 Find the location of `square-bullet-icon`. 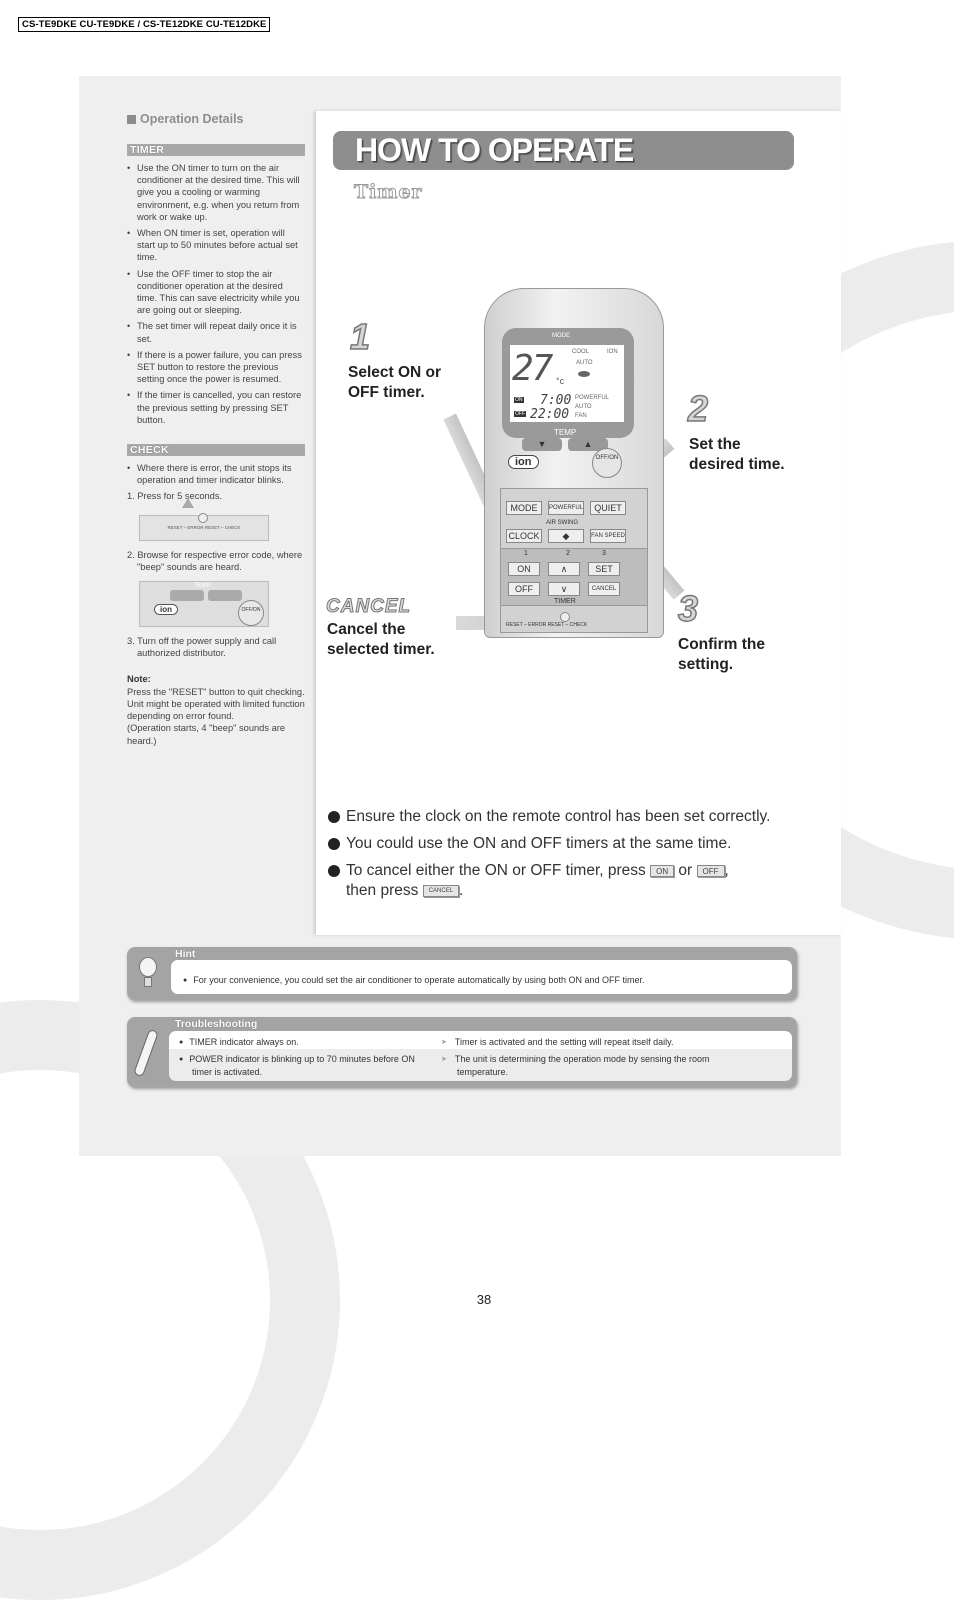

square-bullet-icon is located at coordinates (131, 119).